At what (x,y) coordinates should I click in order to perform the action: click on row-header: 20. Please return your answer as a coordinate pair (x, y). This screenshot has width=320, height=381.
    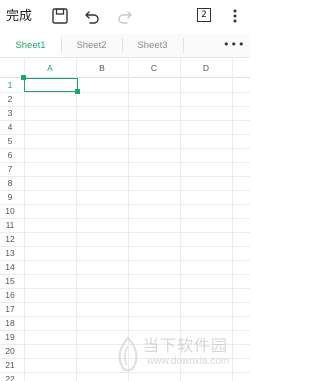
    Looking at the image, I should click on (10, 351).